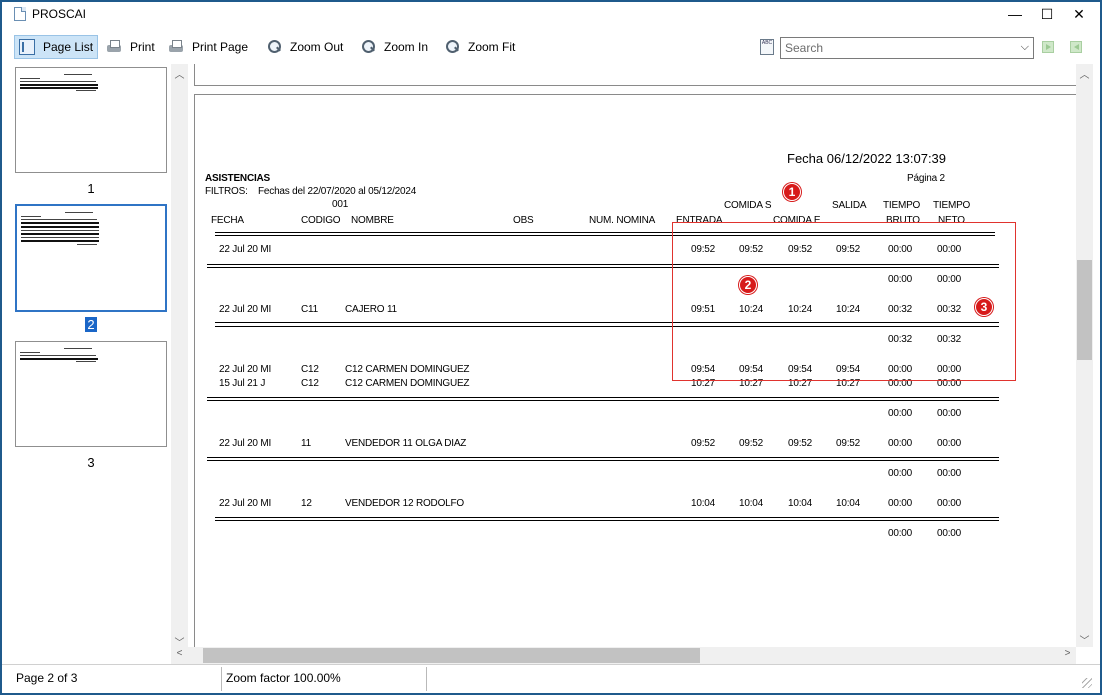 The image size is (1102, 695). Describe the element at coordinates (1067, 653) in the screenshot. I see `scroll-right-icon: >` at that location.